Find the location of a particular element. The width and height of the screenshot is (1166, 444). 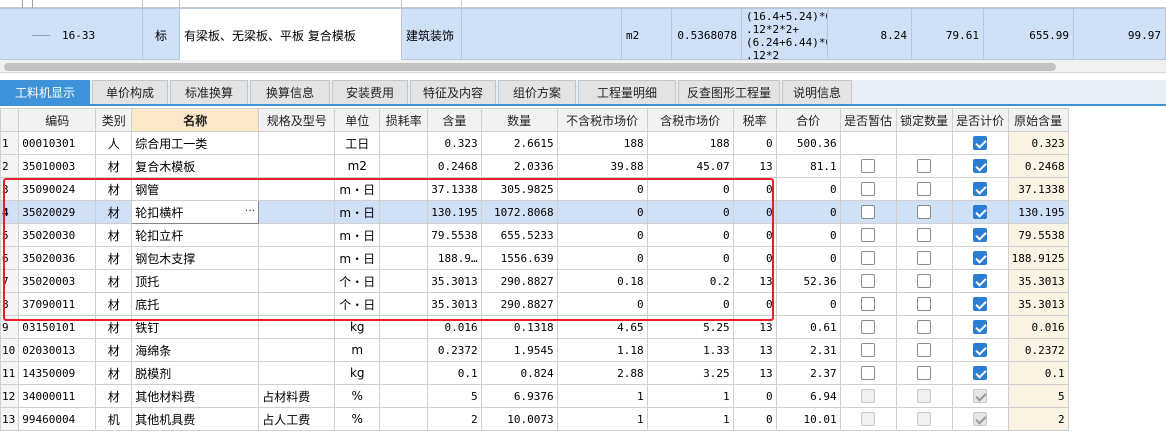

cell-qty: 1072.8068 is located at coordinates (519, 212).